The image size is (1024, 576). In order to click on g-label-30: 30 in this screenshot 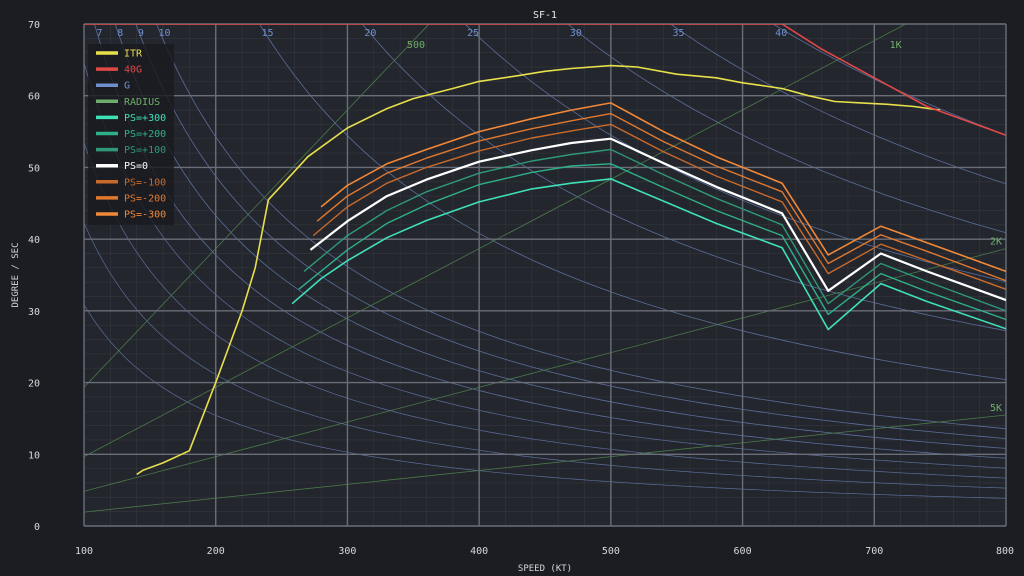, I will do `click(576, 33)`.